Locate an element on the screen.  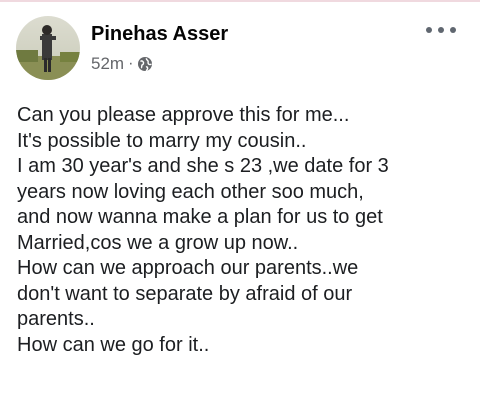
post-text-line: Married,cos we a grow up now.. is located at coordinates (158, 242).